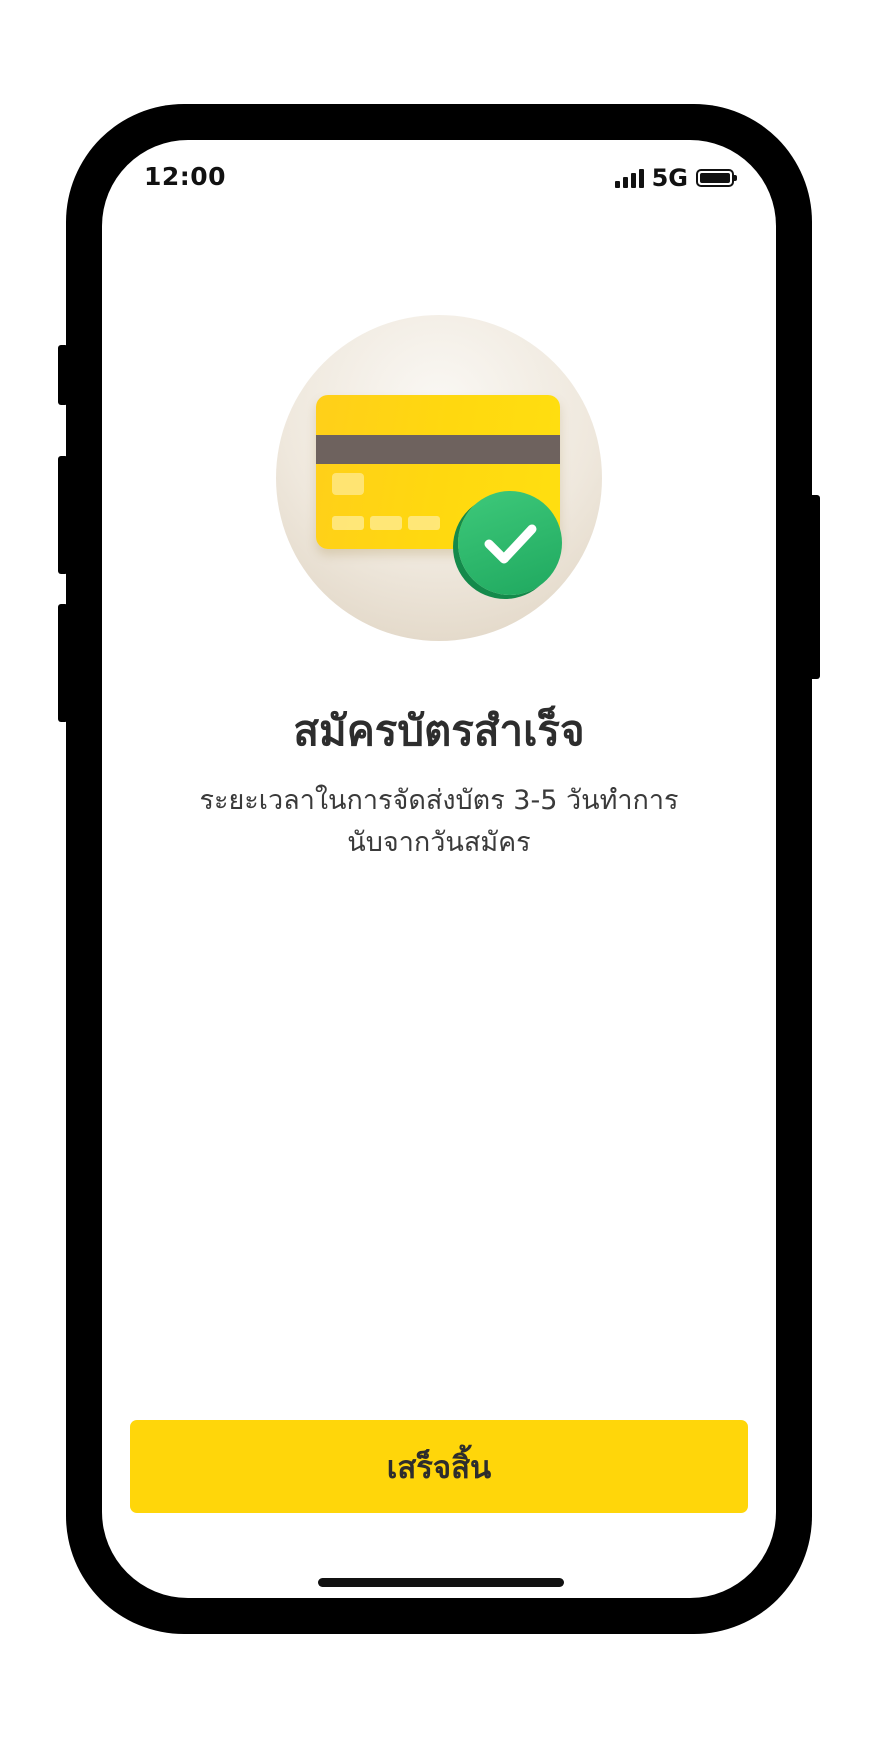 This screenshot has width=880, height=1740. What do you see at coordinates (716, 178) in the screenshot?
I see `battery-full-icon` at bounding box center [716, 178].